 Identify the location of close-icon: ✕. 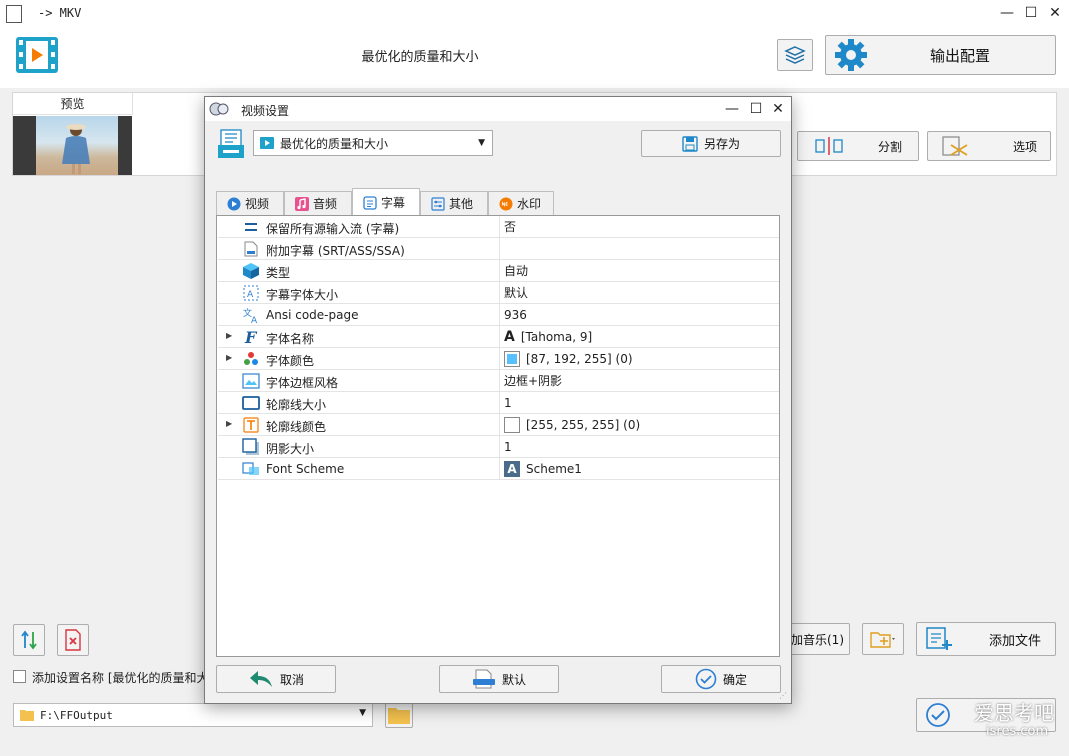
(1055, 13).